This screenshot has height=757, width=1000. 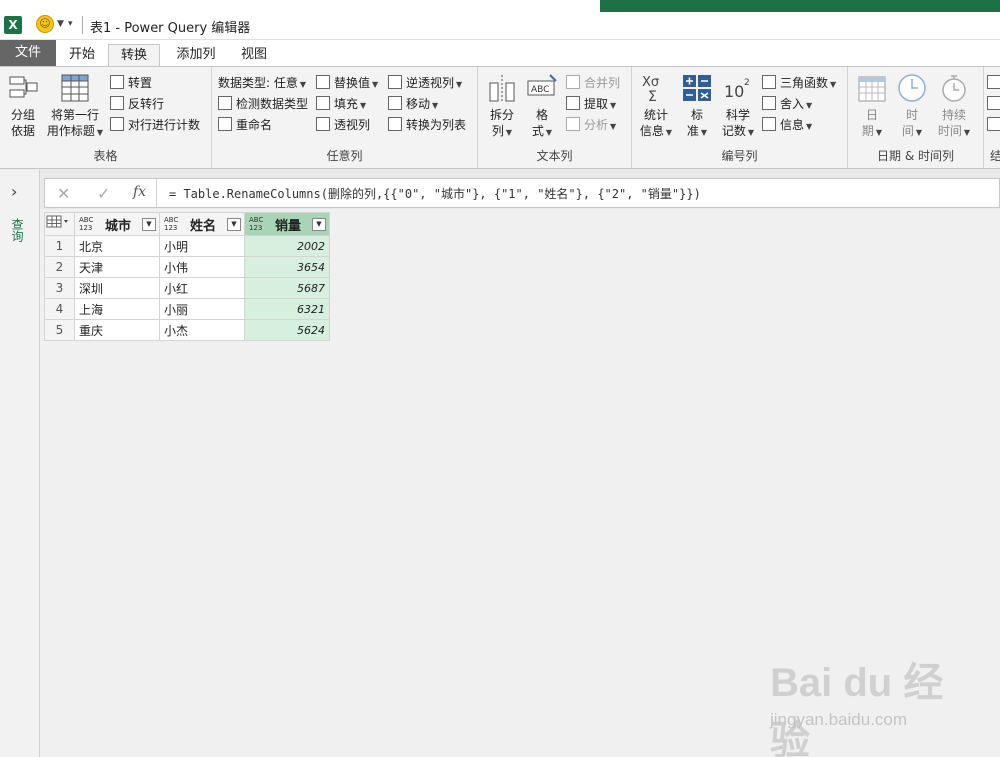 What do you see at coordinates (202, 224) in the screenshot?
I see `column-header-name: ABC 123 姓名 ▼` at bounding box center [202, 224].